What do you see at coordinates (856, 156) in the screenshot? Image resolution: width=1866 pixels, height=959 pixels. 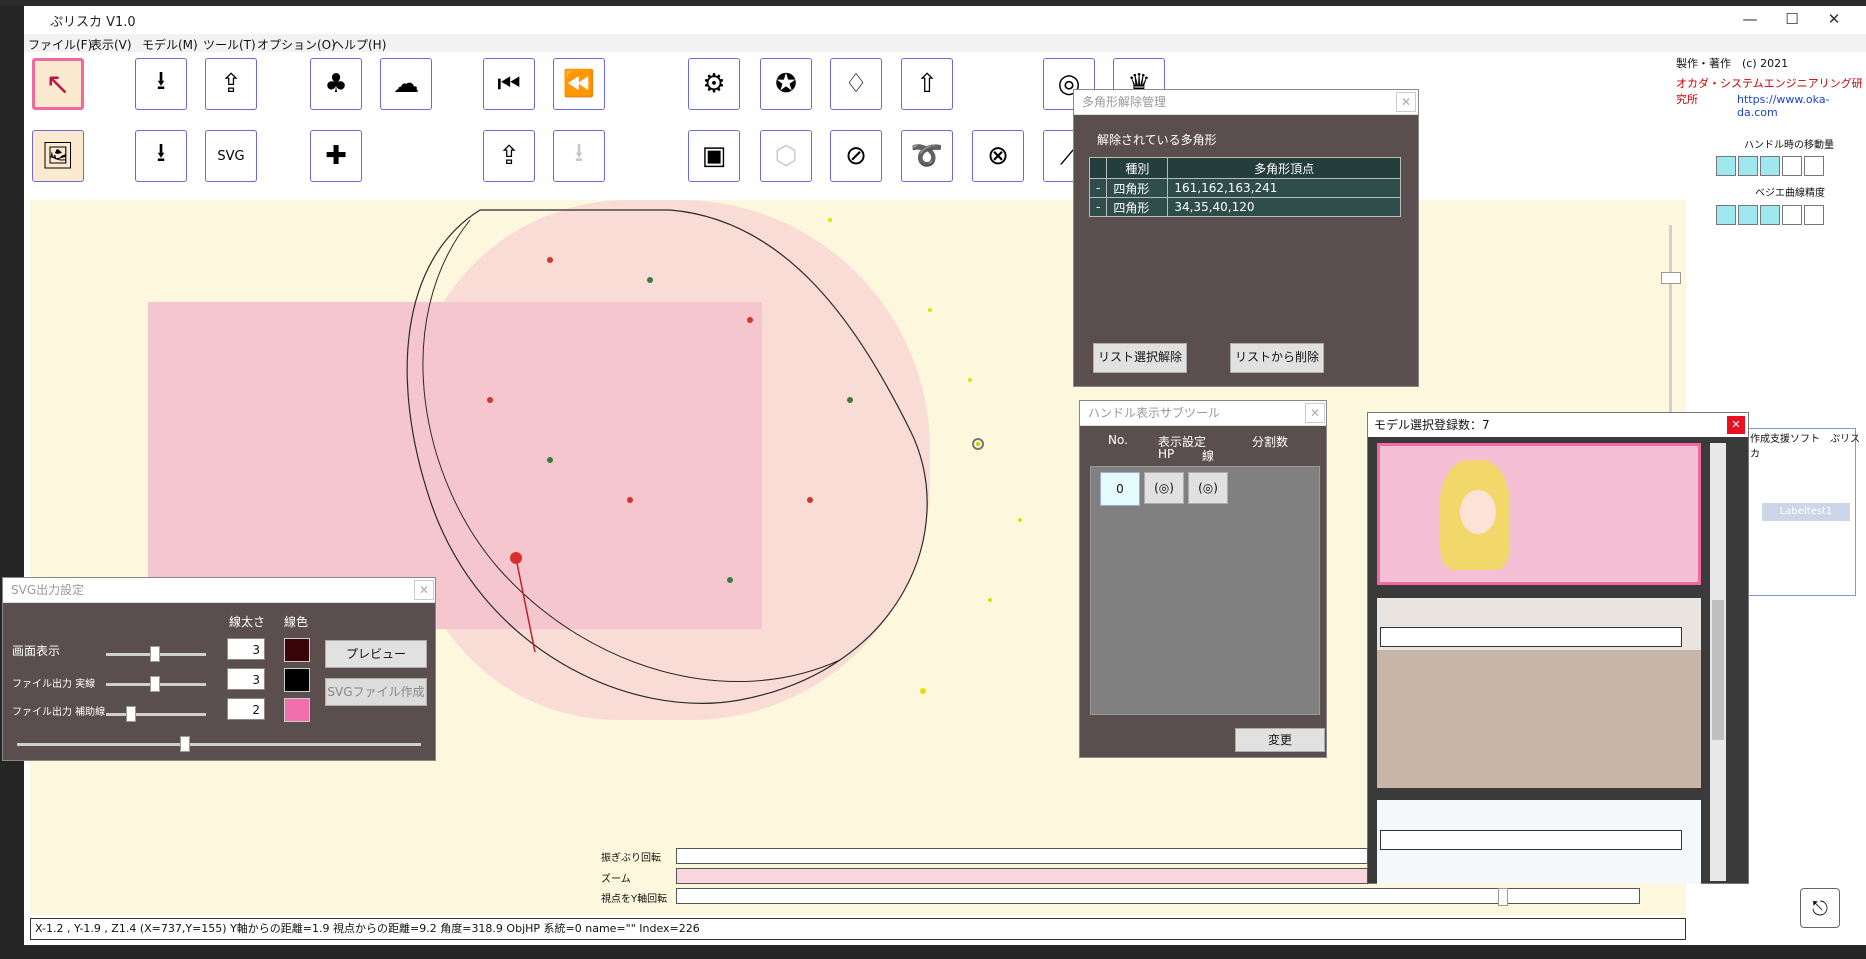 I see `ellipse-orbit-icon: ⊘` at bounding box center [856, 156].